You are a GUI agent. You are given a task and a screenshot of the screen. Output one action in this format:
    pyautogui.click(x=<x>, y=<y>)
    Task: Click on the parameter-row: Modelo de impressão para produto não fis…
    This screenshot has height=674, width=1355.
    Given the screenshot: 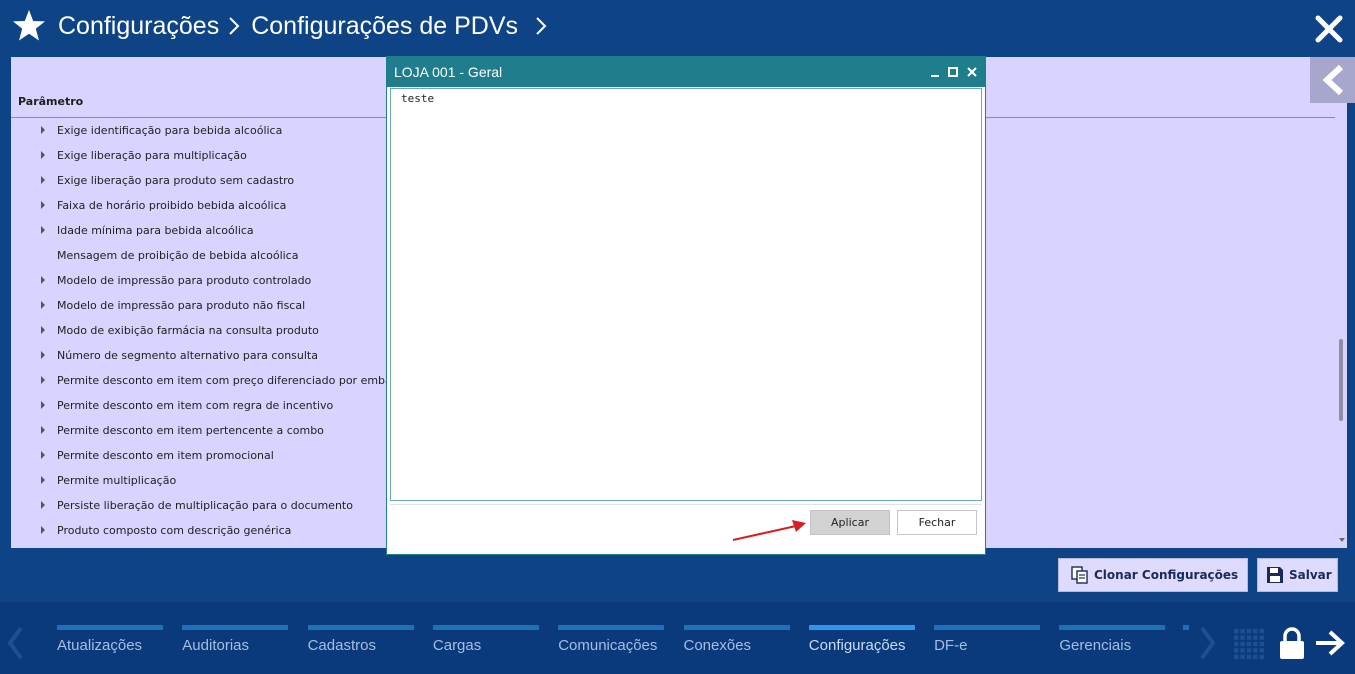 What is the action you would take?
    pyautogui.click(x=201, y=305)
    